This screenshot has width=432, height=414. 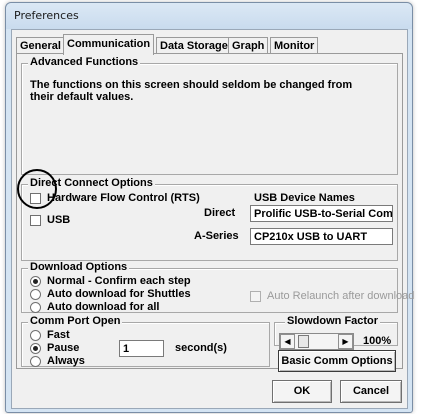 What do you see at coordinates (35, 307) in the screenshot?
I see `download-all-radio` at bounding box center [35, 307].